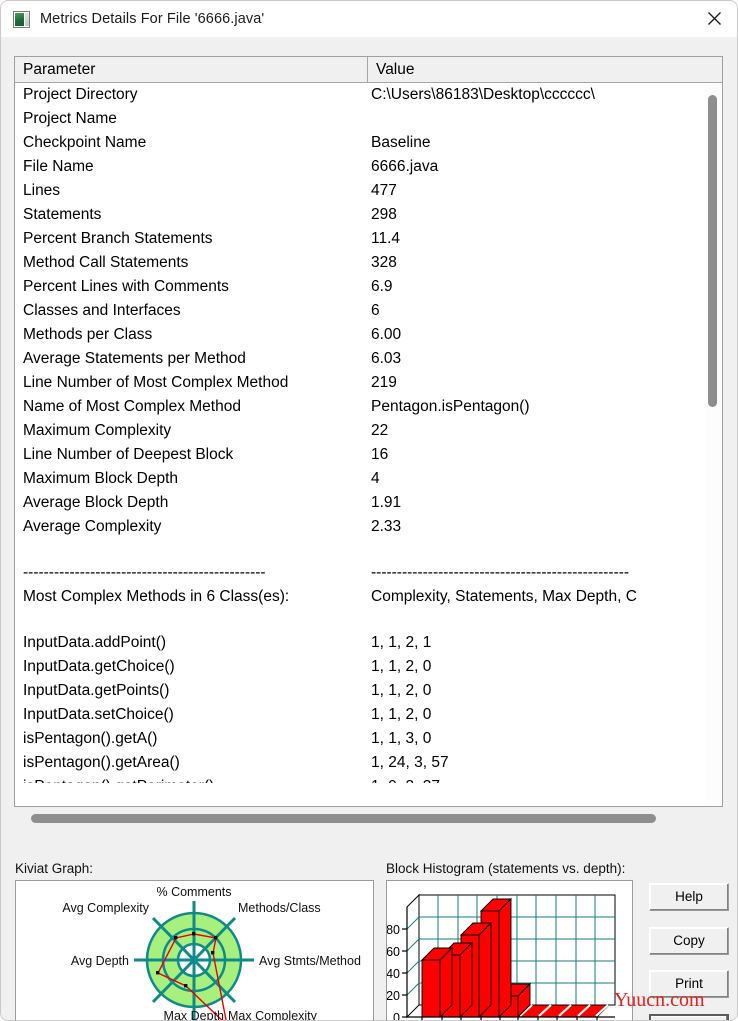 This screenshot has height=1021, width=738. I want to click on table-row: isPentagon().getArea() 1, 24, 3, 57, so click(368, 763).